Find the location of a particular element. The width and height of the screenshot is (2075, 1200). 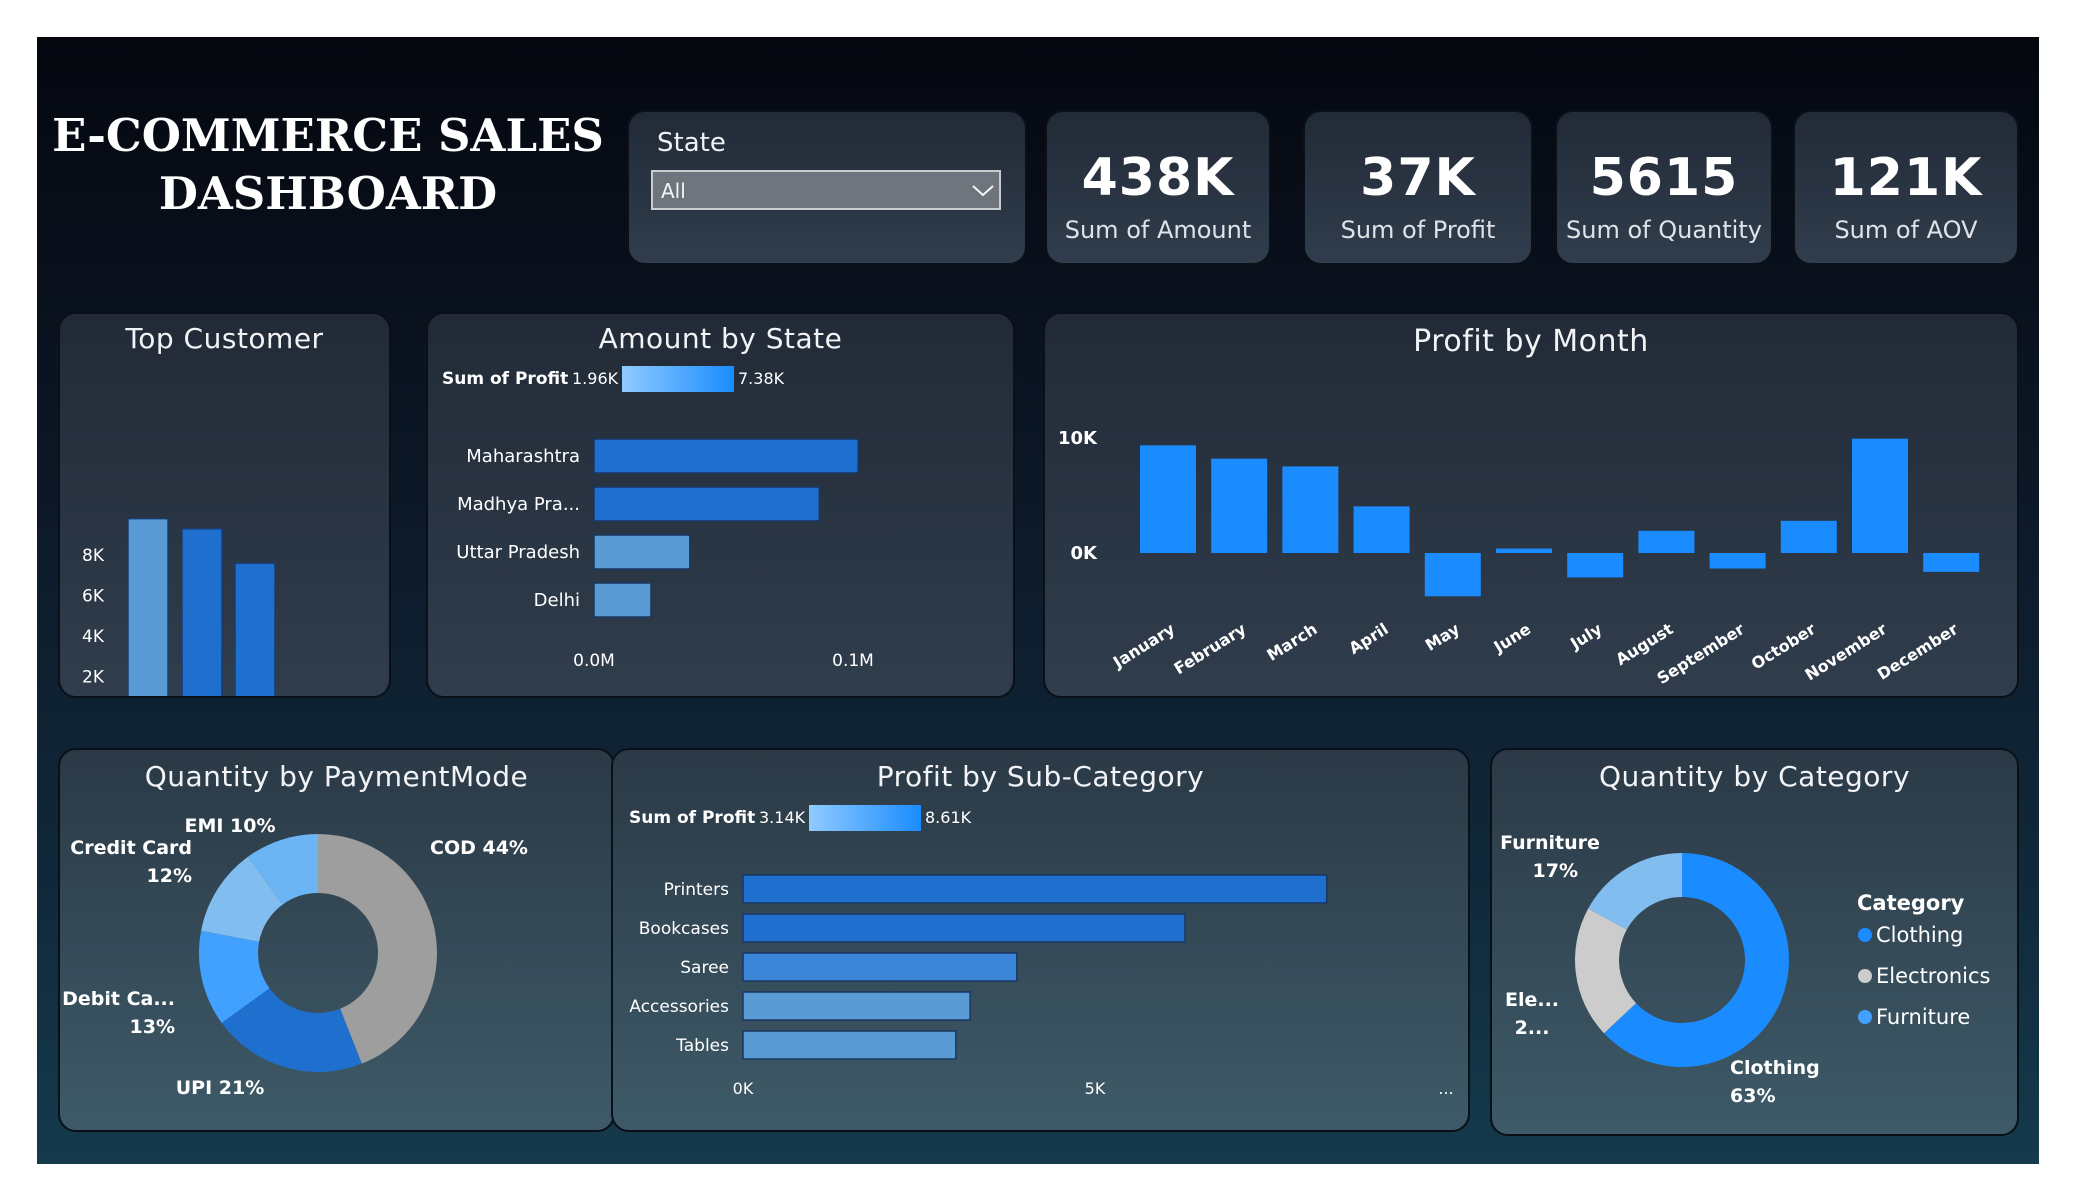

slice-label-furniture: Furniture is located at coordinates (1550, 843).